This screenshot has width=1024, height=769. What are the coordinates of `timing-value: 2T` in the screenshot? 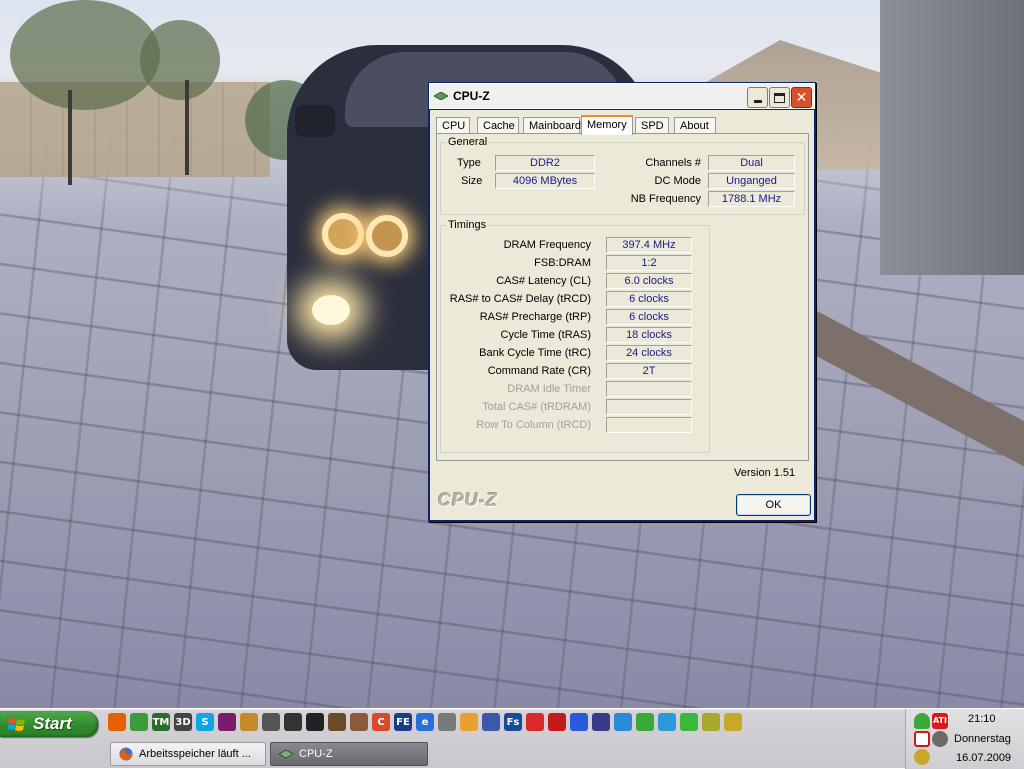 It's located at (649, 371).